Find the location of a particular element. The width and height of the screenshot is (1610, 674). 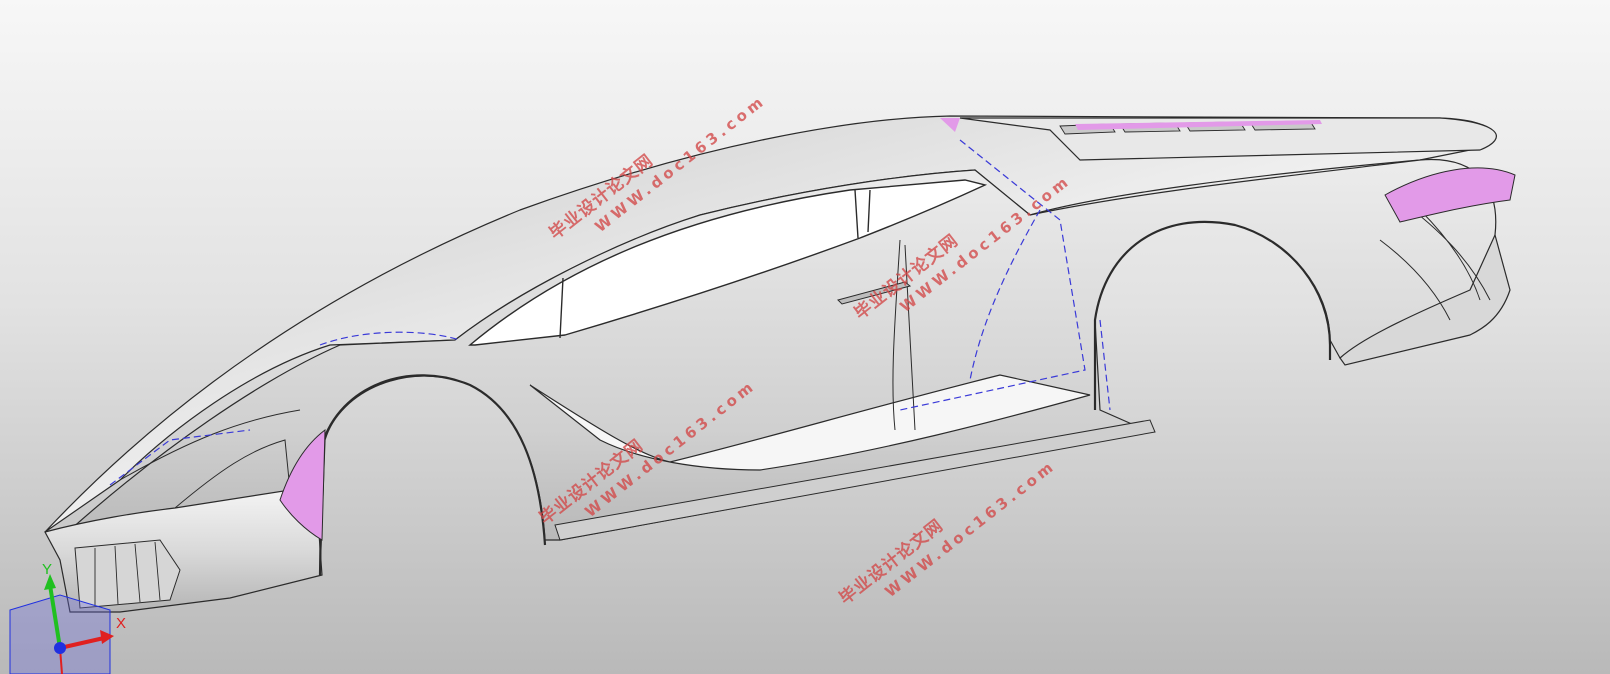

triad-plane is located at coordinates (60, 634).